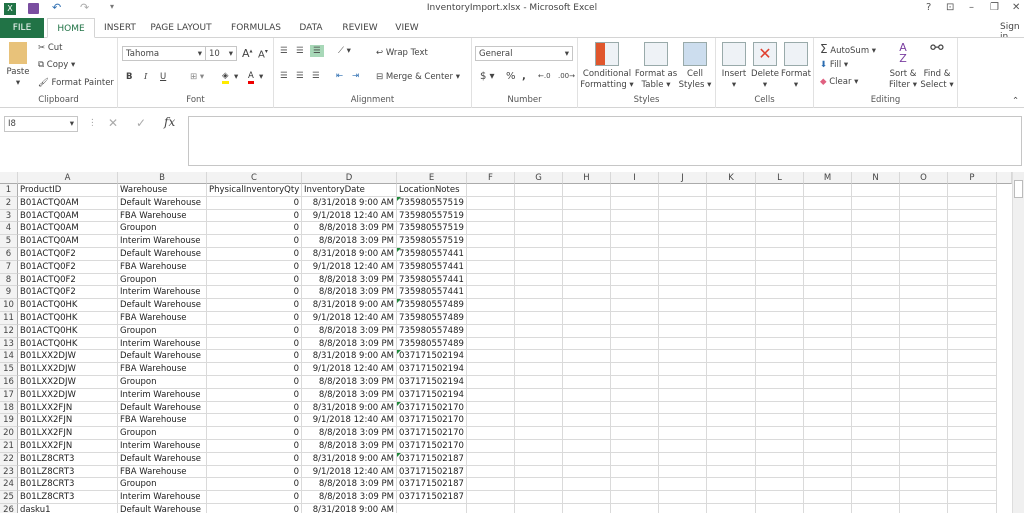 The height and width of the screenshot is (513, 1024). What do you see at coordinates (9, 305) in the screenshot?
I see `row-header: 10` at bounding box center [9, 305].